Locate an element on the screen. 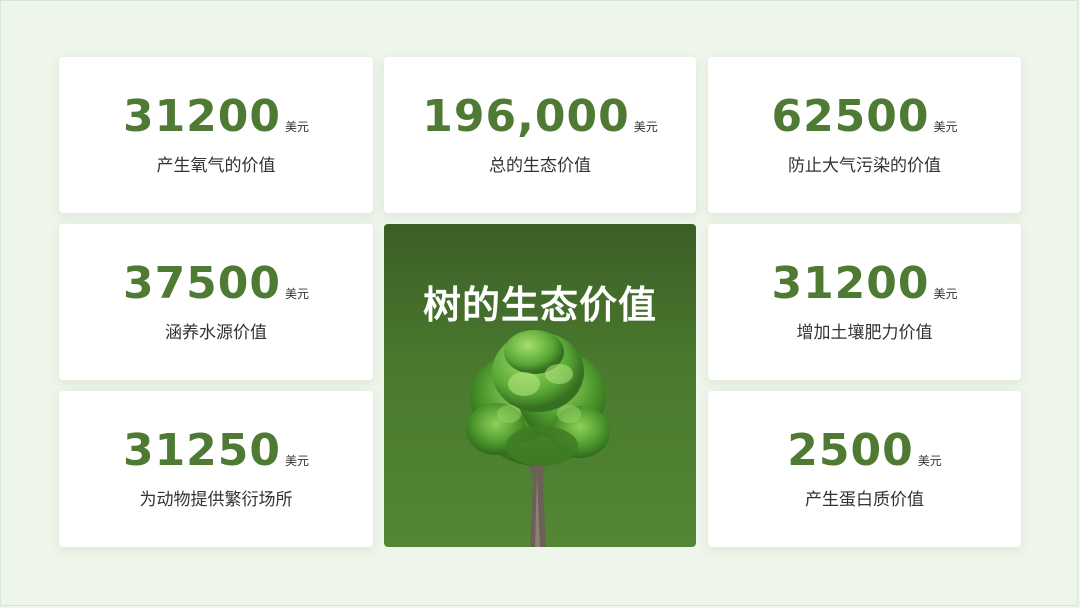  value-number: 31250 is located at coordinates (202, 450).